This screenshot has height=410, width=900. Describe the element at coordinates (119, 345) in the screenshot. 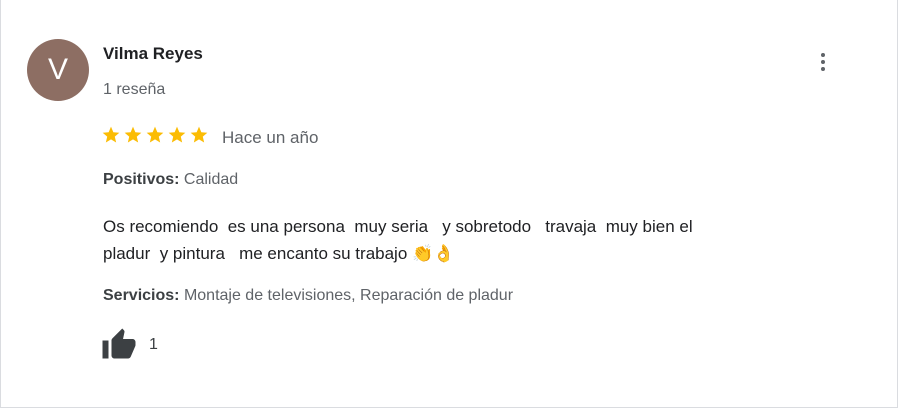

I see `thumbs-up-icon` at that location.